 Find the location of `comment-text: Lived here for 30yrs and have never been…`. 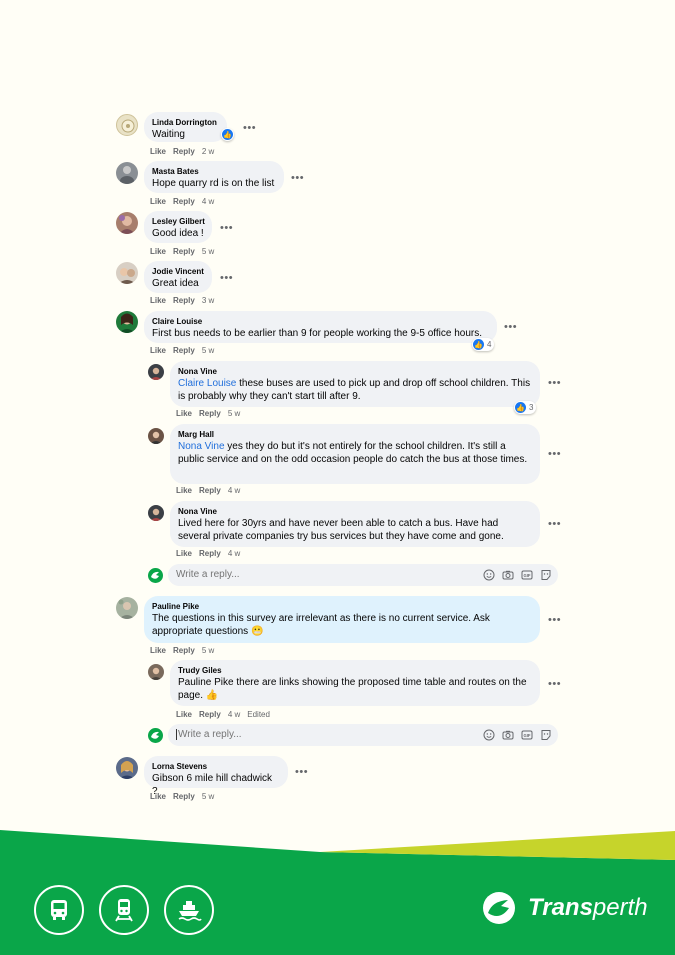

comment-text: Lived here for 30yrs and have never been… is located at coordinates (341, 530).